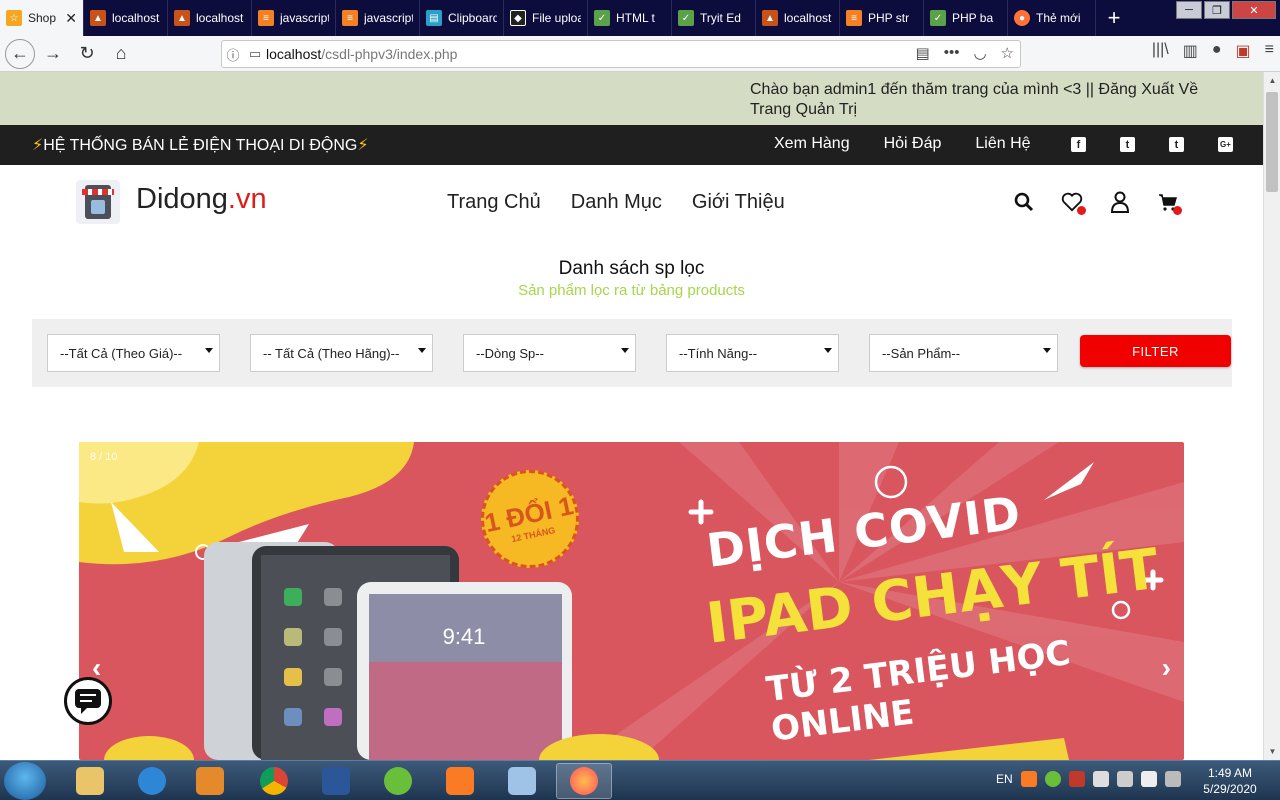  Describe the element at coordinates (53, 54) in the screenshot. I see `forward-button: →` at that location.